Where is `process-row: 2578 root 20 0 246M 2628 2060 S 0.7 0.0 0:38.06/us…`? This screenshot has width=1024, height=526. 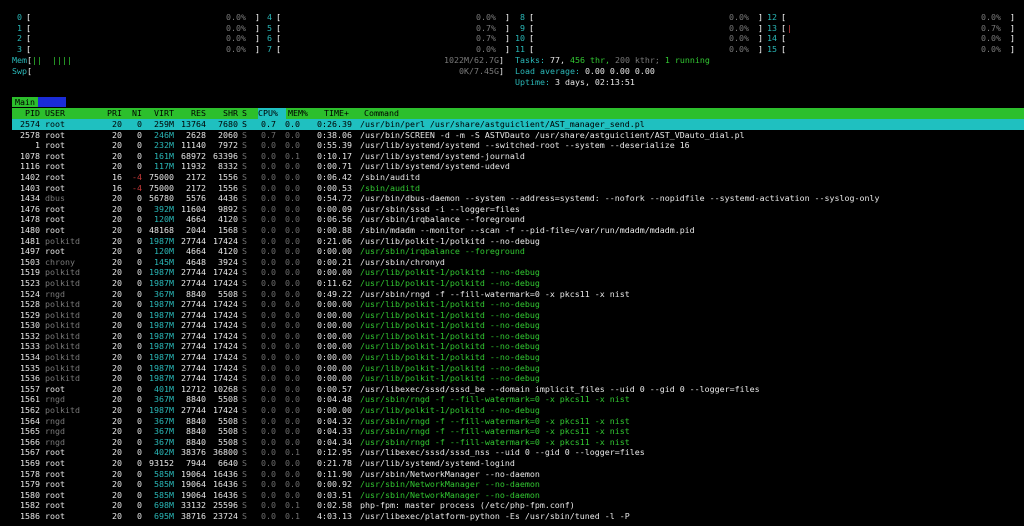 process-row: 2578 root 20 0 246M 2628 2060 S 0.7 0.0 0:38.06/us… is located at coordinates (518, 135).